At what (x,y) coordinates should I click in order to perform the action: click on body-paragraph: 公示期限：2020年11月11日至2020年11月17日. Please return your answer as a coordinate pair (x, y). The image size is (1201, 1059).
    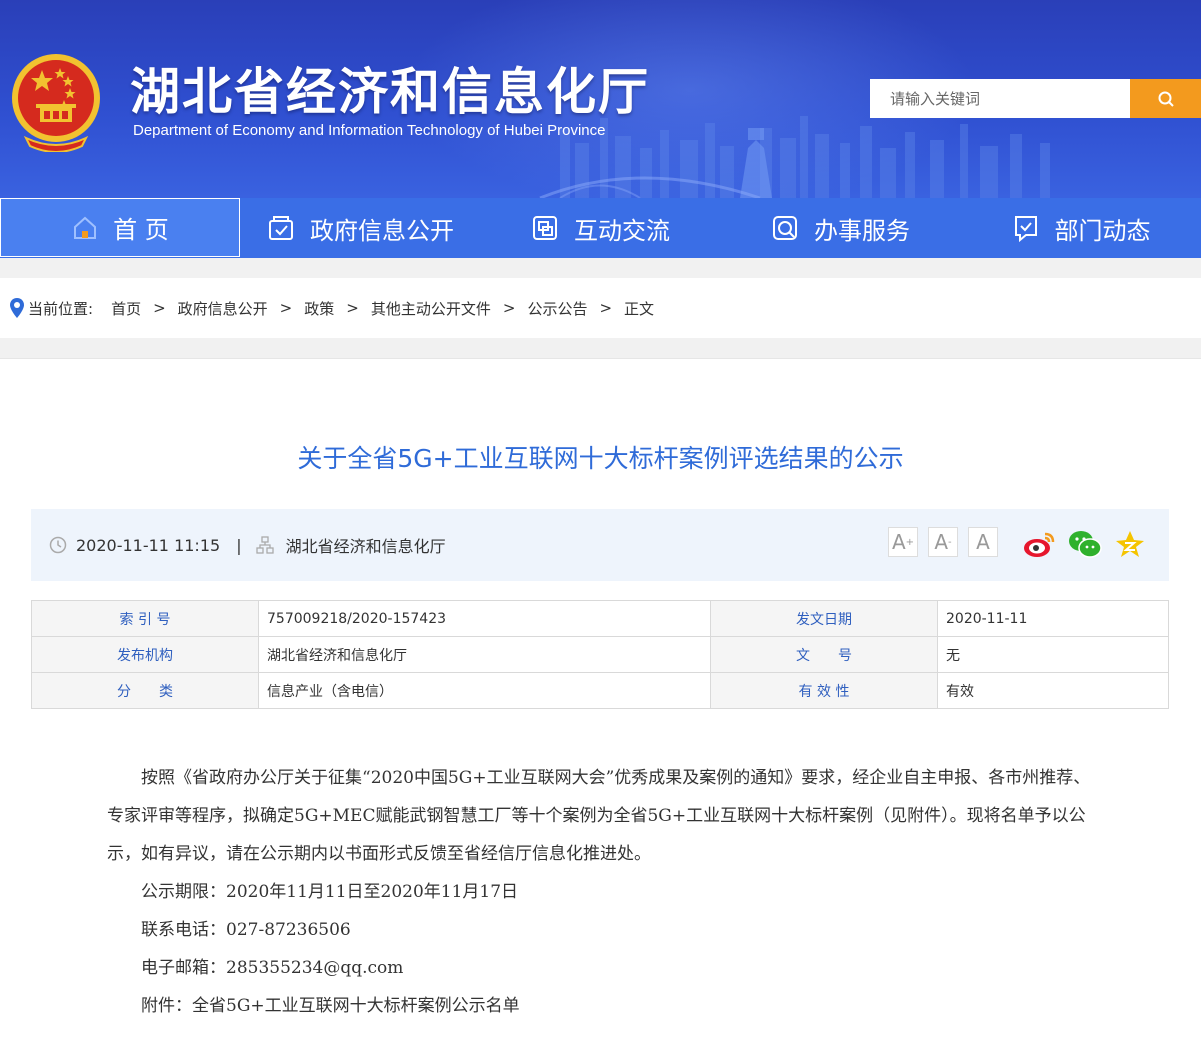
    Looking at the image, I should click on (330, 892).